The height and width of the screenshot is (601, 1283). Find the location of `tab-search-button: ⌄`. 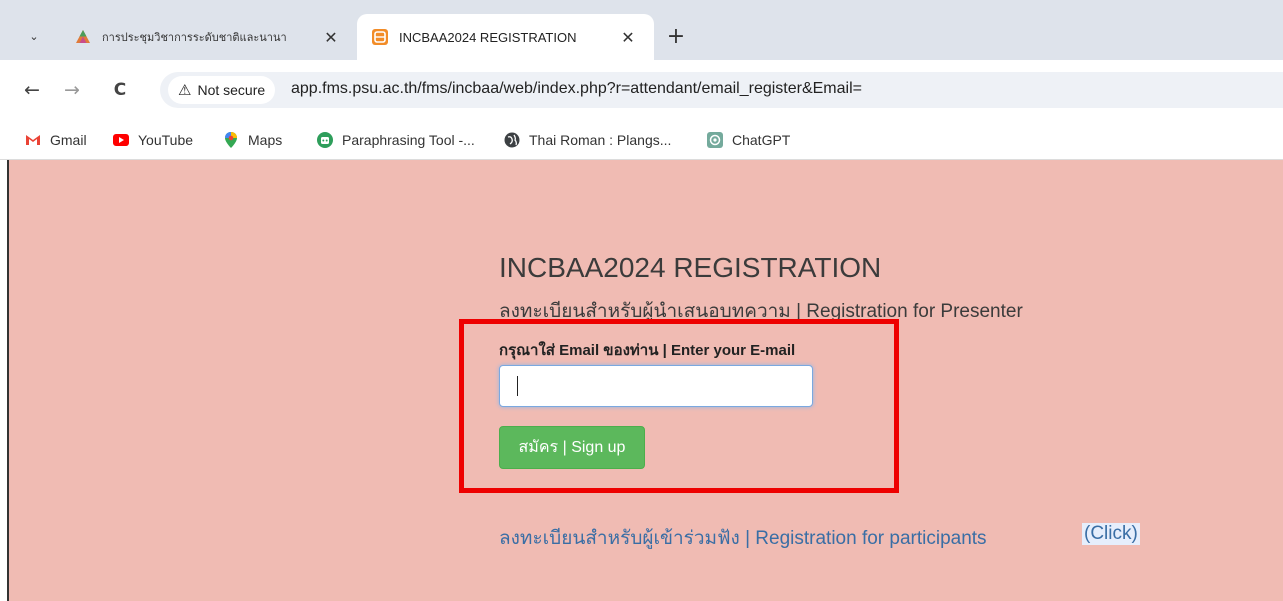

tab-search-button: ⌄ is located at coordinates (34, 36).